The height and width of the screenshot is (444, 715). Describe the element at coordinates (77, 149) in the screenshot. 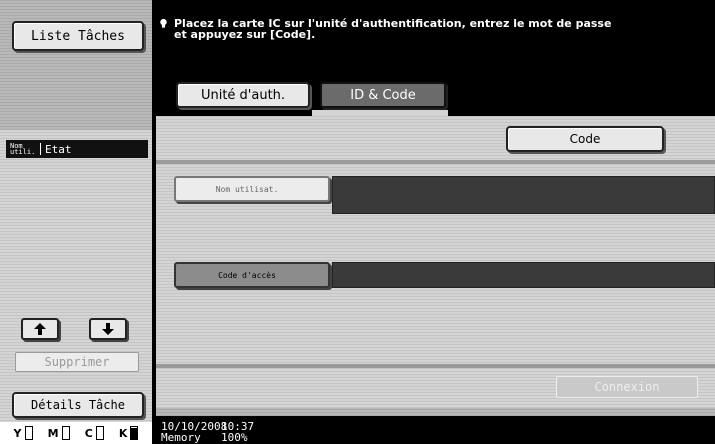

I see `job-list-column-header: Nom utili. Etat` at that location.